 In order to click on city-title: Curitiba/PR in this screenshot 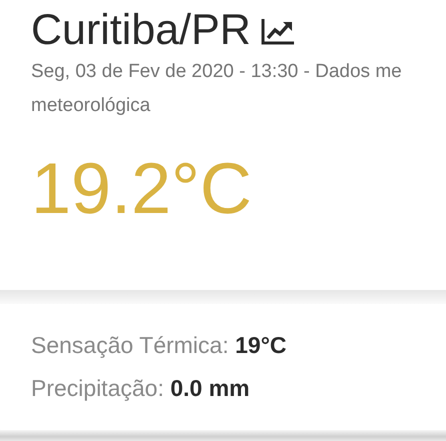, I will do `click(141, 31)`.